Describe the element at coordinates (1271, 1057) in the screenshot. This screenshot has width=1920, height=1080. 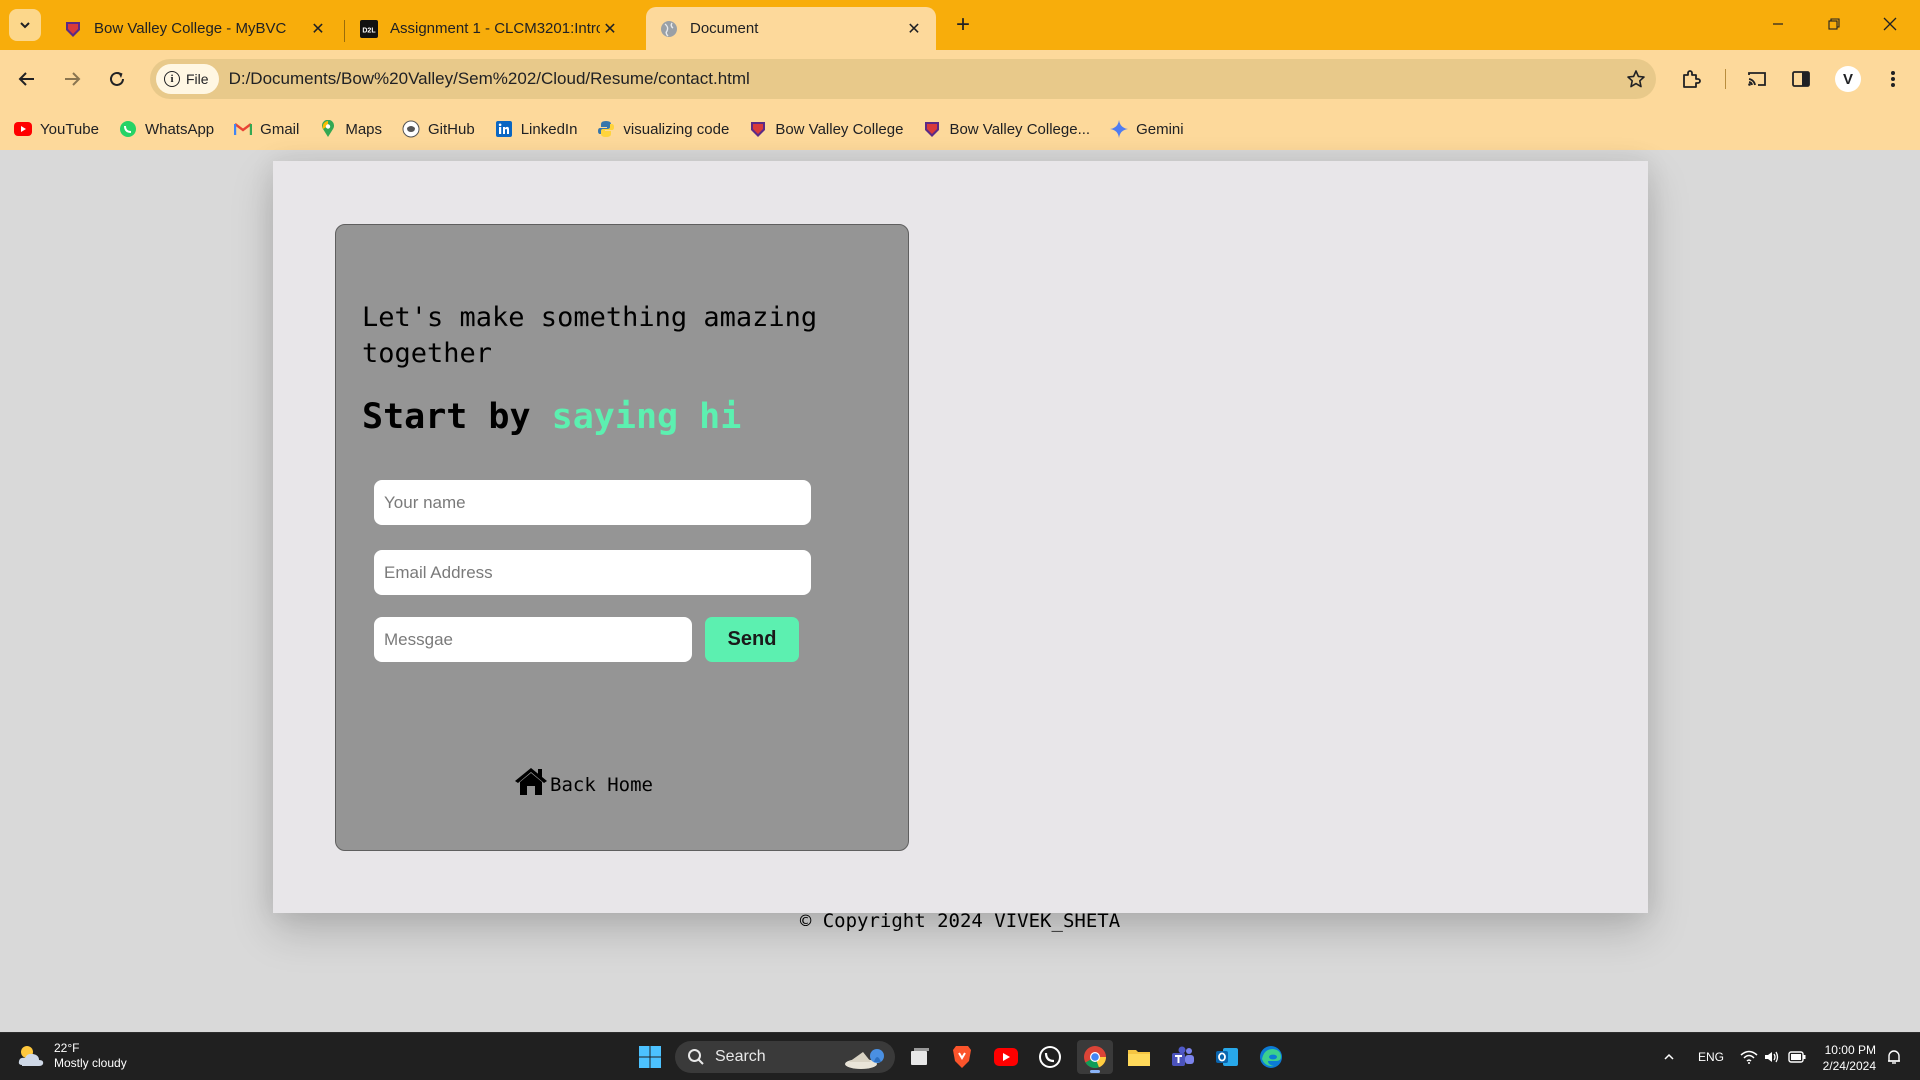
I see `edge-app` at that location.